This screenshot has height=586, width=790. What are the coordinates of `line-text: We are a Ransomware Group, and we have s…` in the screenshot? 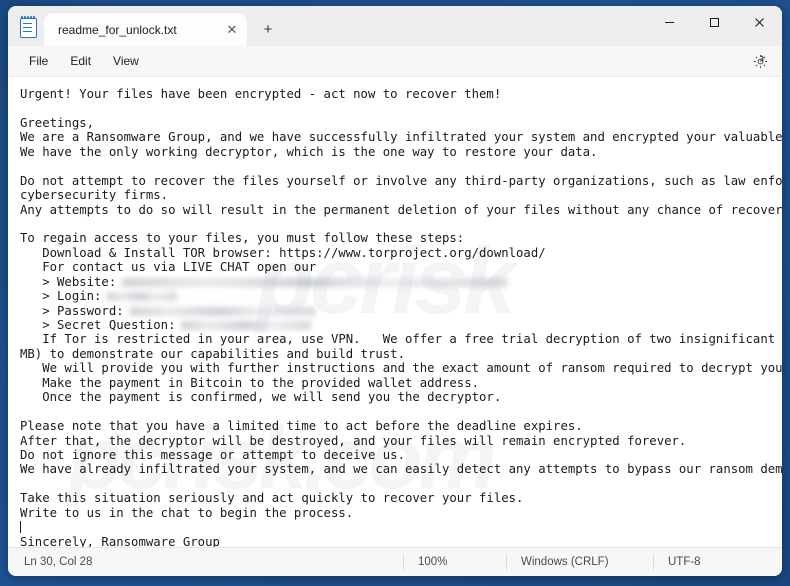 It's located at (401, 137).